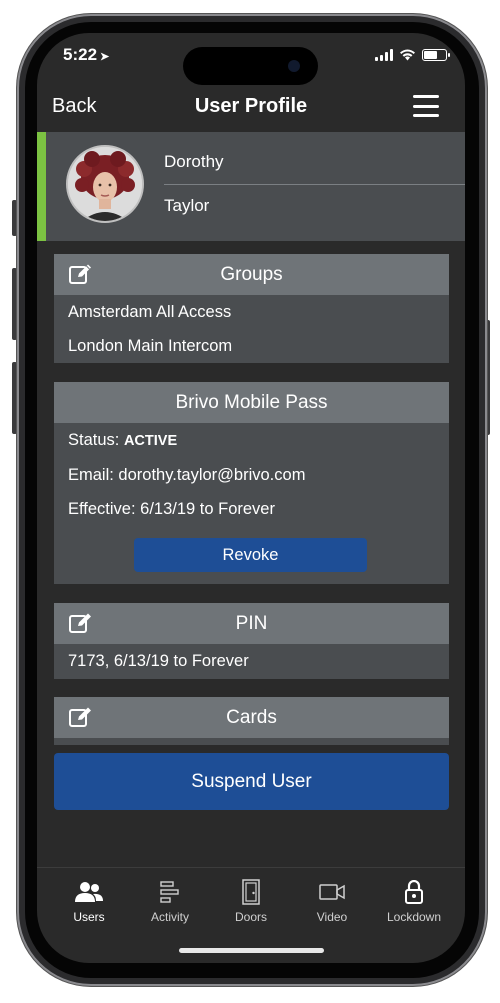 This screenshot has width=500, height=1003. I want to click on activity-icon, so click(169, 892).